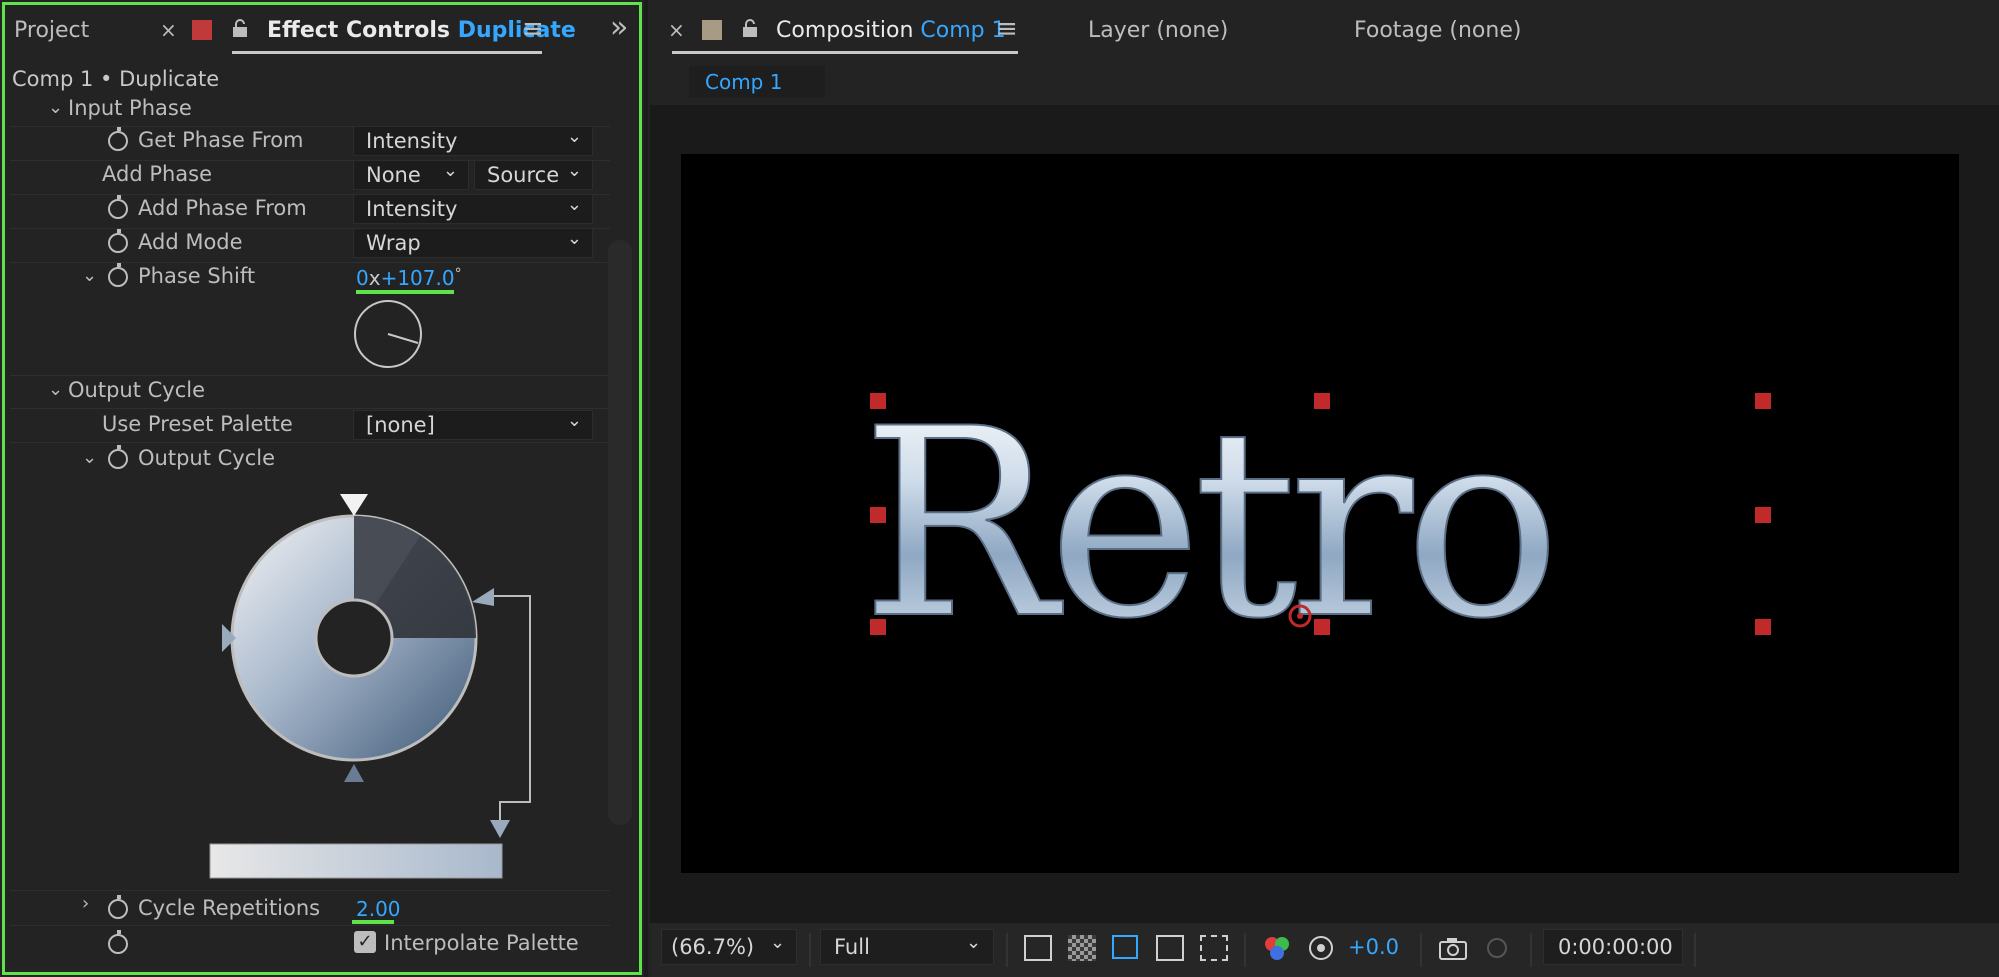  Describe the element at coordinates (963, 30) in the screenshot. I see `composition-tab-name: Comp 1` at that location.